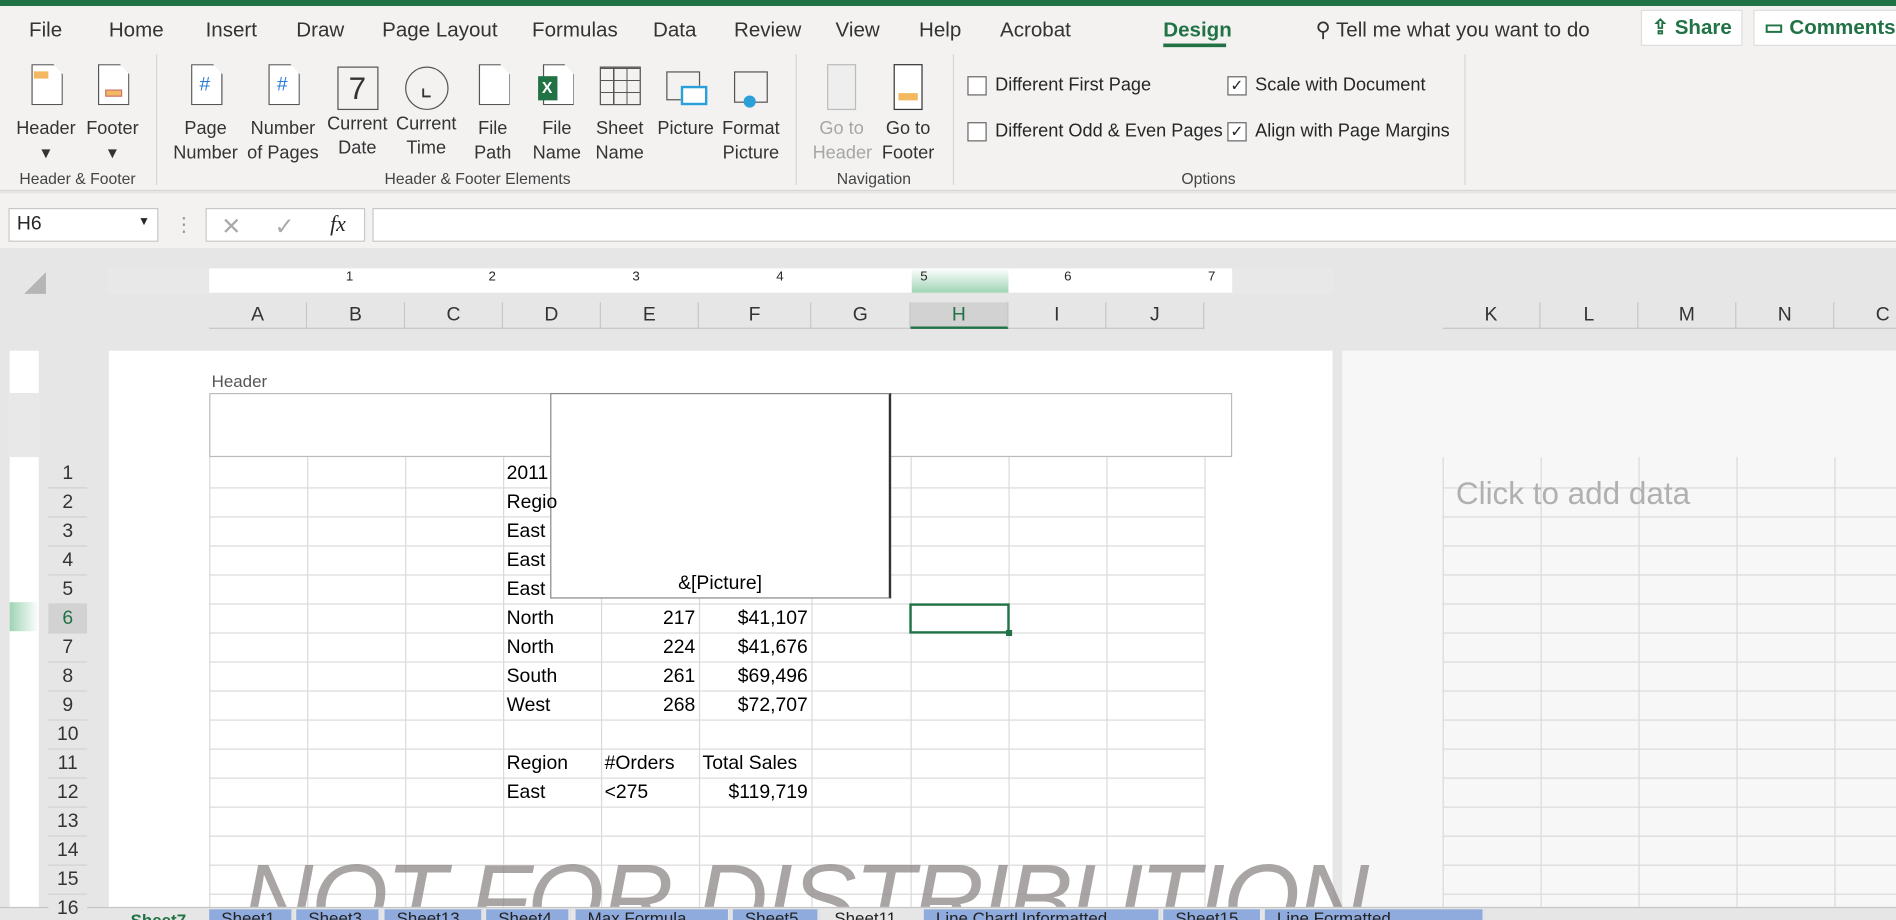 This screenshot has height=920, width=1896. Describe the element at coordinates (1453, 30) in the screenshot. I see `tell-me-search: ⚲ Tell me what you want to do` at that location.